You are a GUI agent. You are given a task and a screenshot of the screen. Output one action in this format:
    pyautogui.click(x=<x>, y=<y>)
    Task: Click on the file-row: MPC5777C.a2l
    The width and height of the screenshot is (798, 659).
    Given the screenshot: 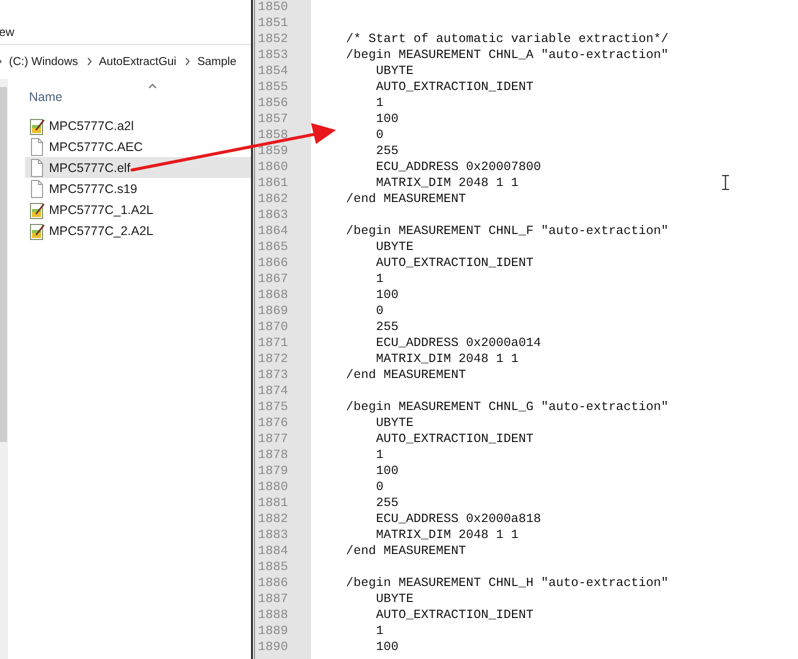 What is the action you would take?
    pyautogui.click(x=138, y=125)
    